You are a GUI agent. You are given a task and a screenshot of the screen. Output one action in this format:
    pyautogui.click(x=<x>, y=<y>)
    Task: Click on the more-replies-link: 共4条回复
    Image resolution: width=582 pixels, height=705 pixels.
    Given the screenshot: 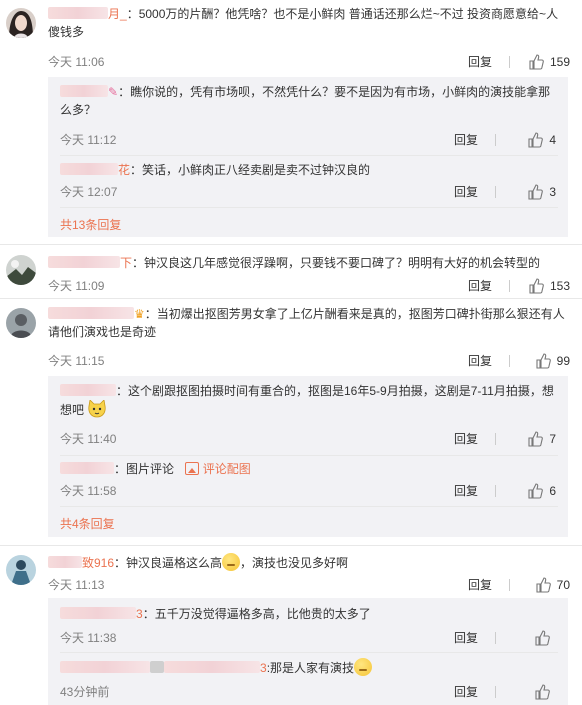 What is the action you would take?
    pyautogui.click(x=87, y=523)
    